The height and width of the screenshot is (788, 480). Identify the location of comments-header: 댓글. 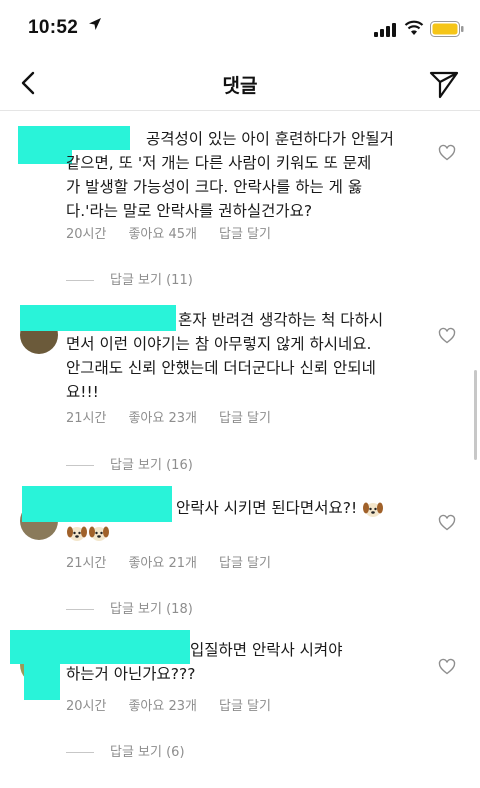
(240, 84).